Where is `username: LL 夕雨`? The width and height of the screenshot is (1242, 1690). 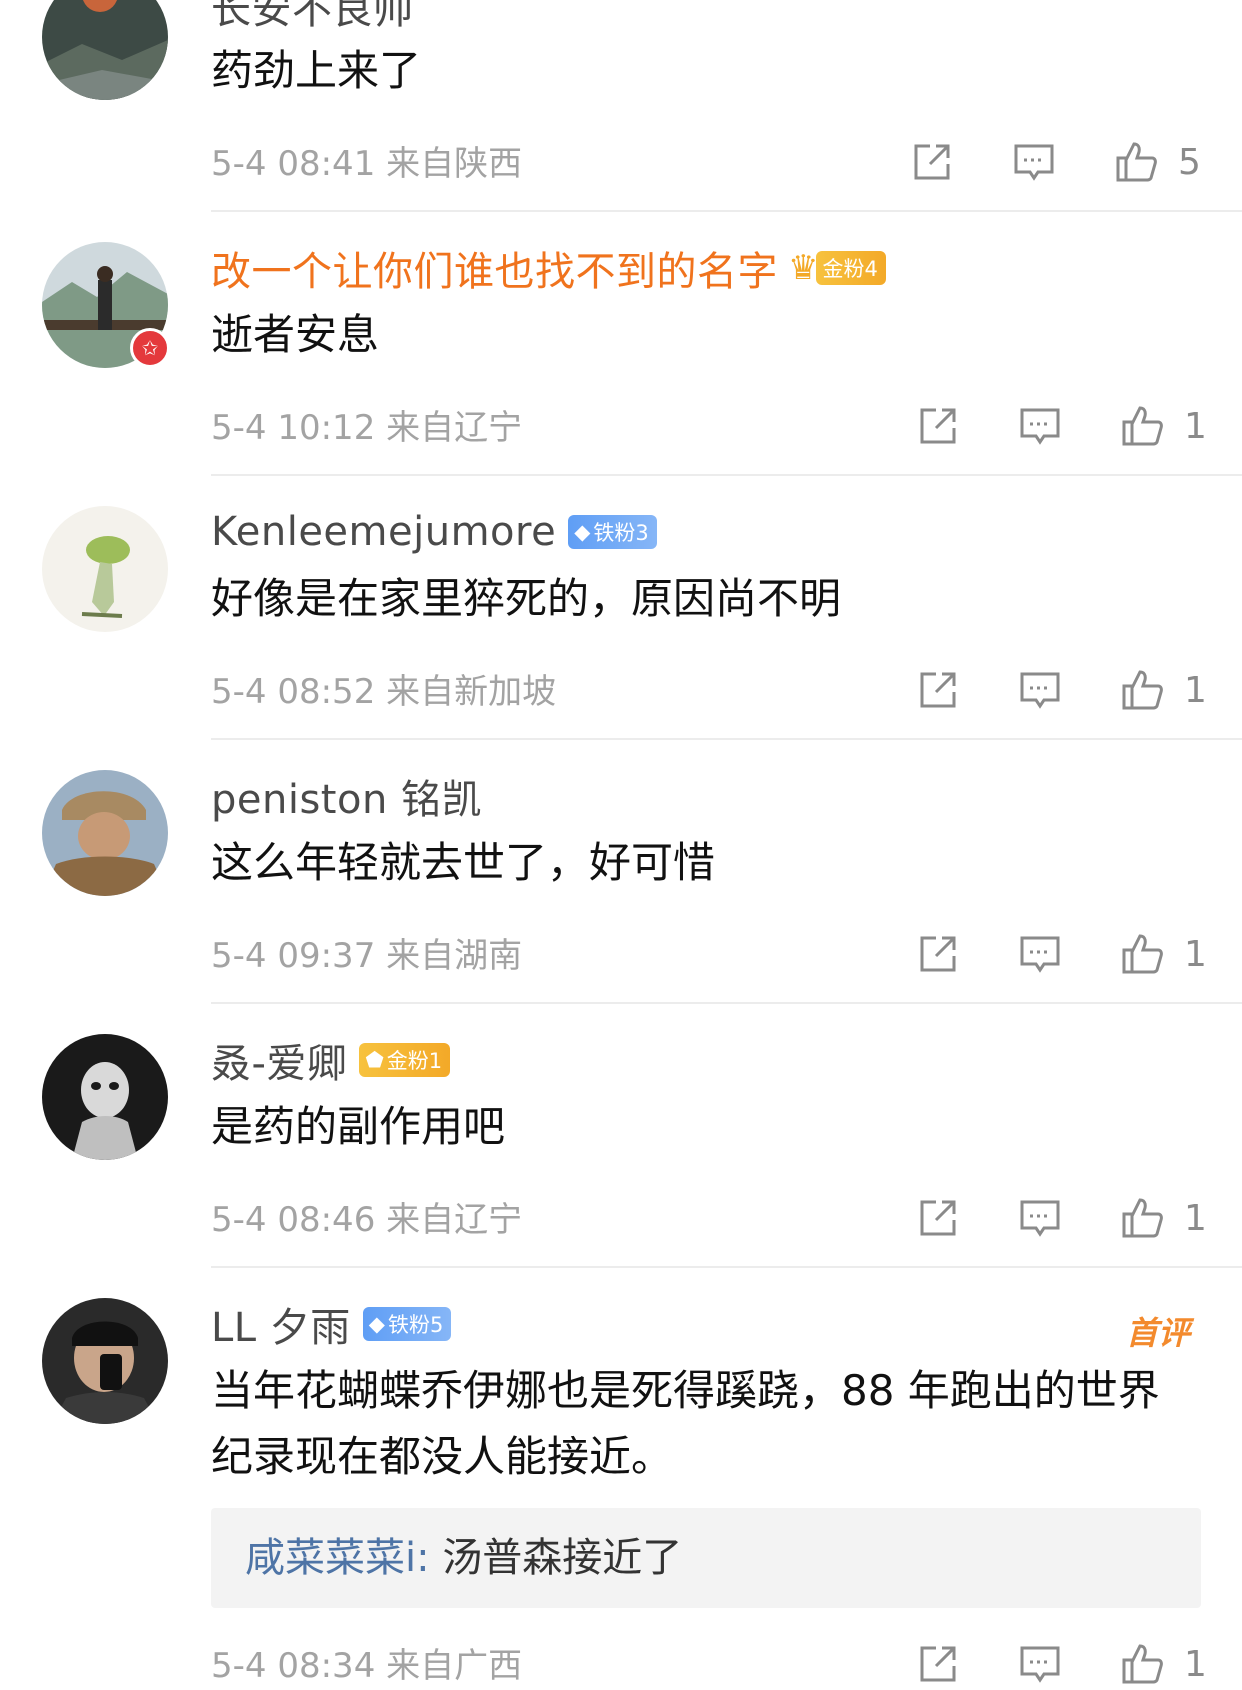 username: LL 夕雨 is located at coordinates (281, 1324).